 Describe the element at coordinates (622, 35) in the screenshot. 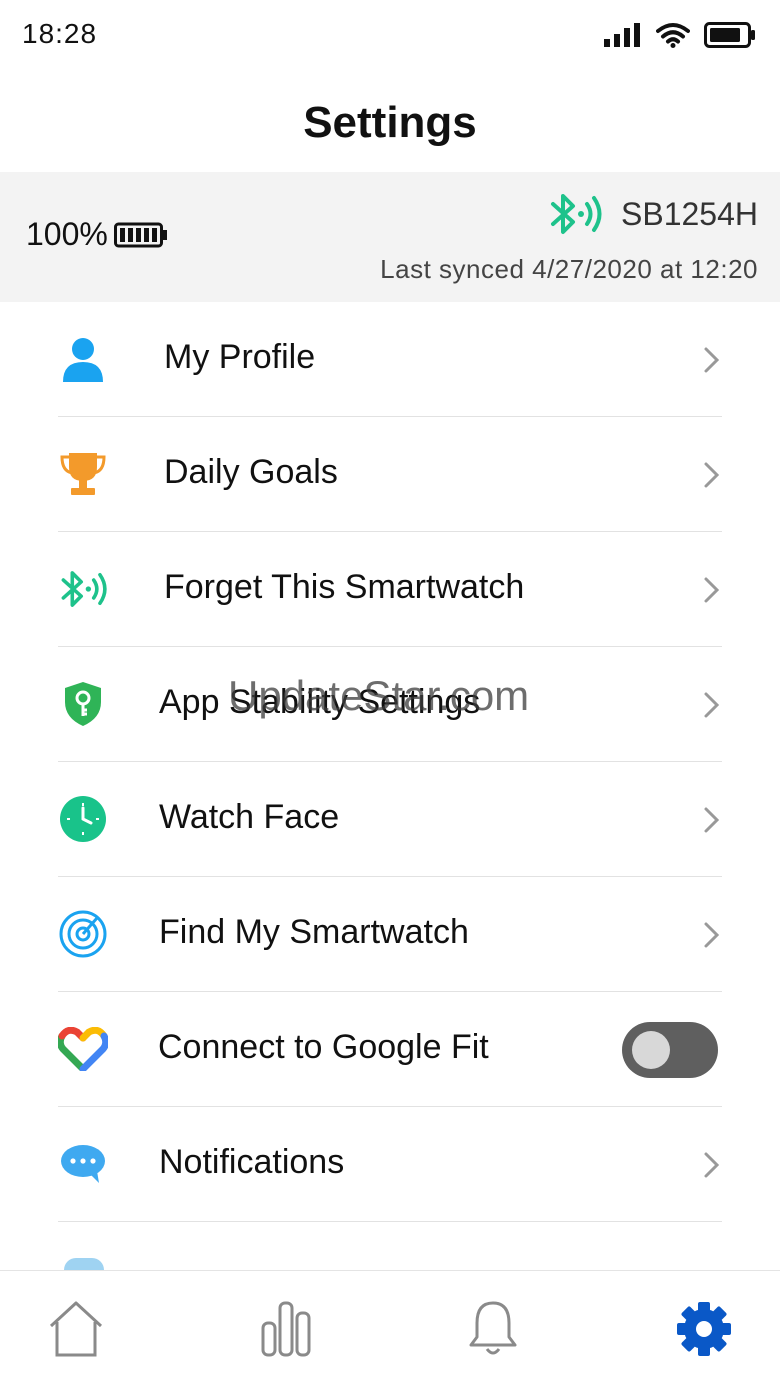

I see `signal-icon` at that location.